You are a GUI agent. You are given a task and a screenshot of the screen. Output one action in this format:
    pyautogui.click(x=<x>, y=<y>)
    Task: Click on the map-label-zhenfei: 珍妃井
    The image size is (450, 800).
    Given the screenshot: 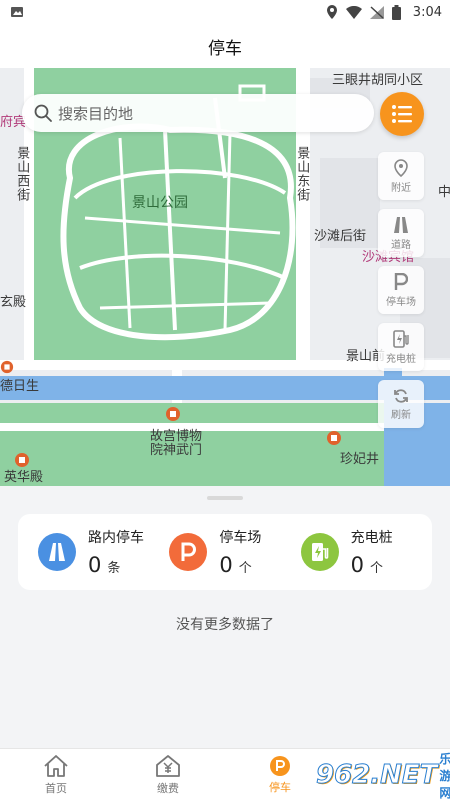 What is the action you would take?
    pyautogui.click(x=360, y=459)
    